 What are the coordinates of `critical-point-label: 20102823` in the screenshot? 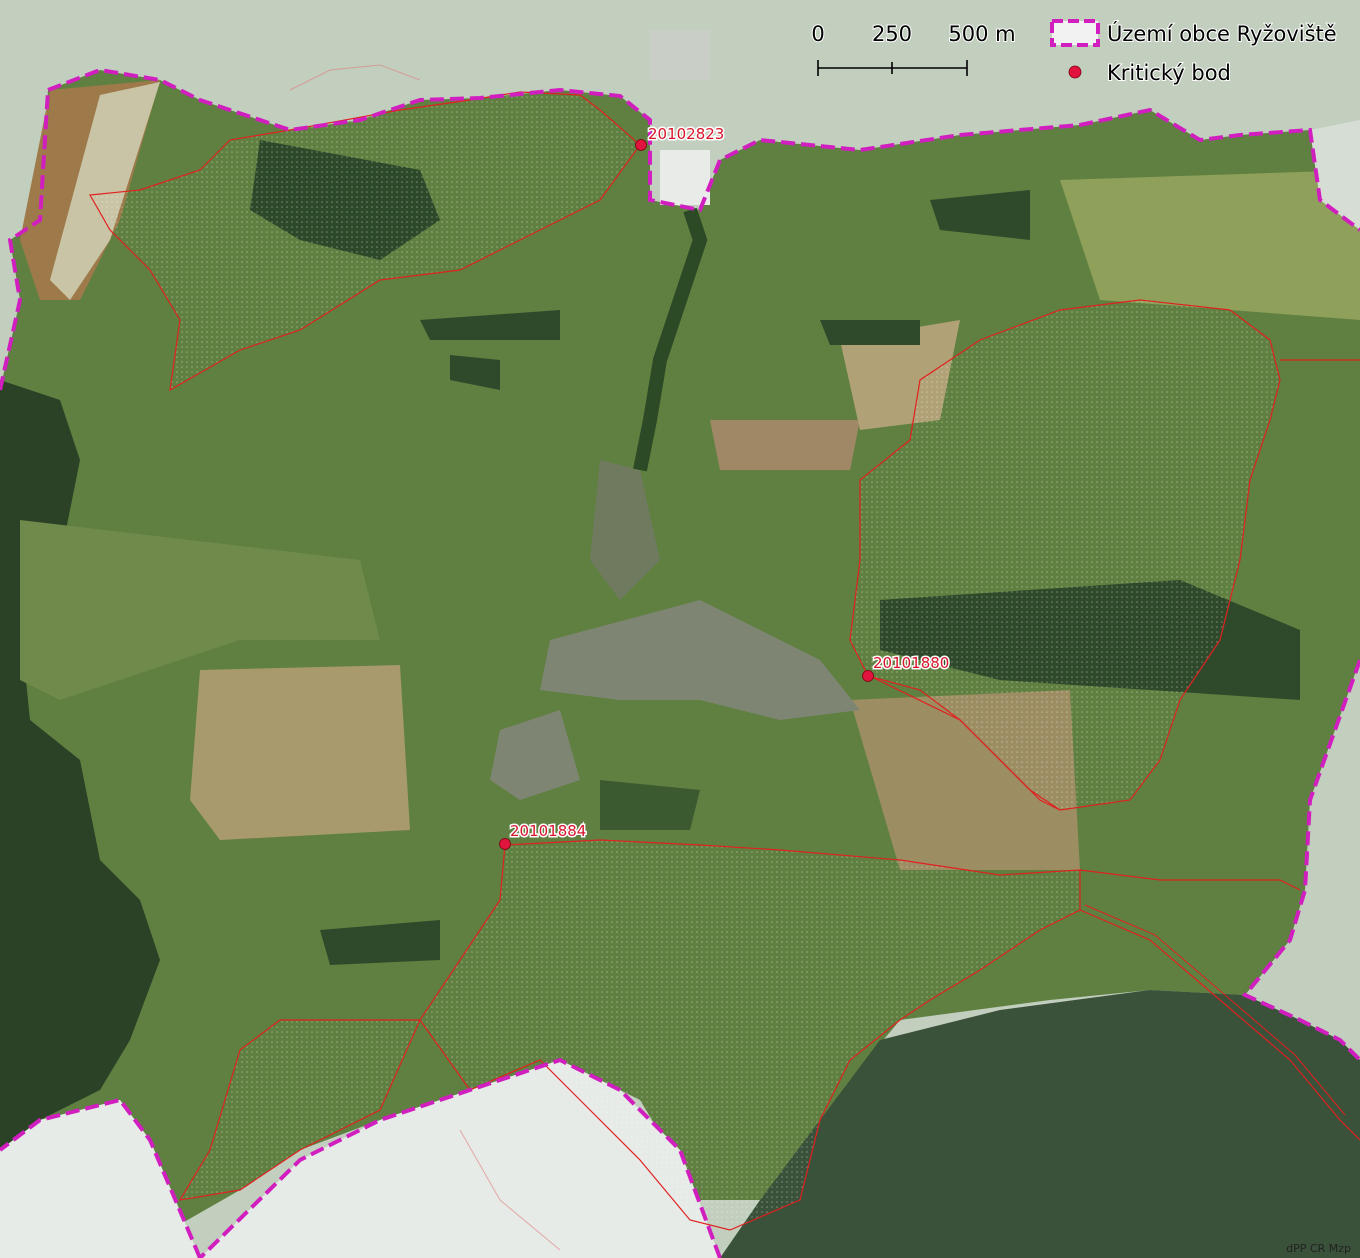 It's located at (686, 134).